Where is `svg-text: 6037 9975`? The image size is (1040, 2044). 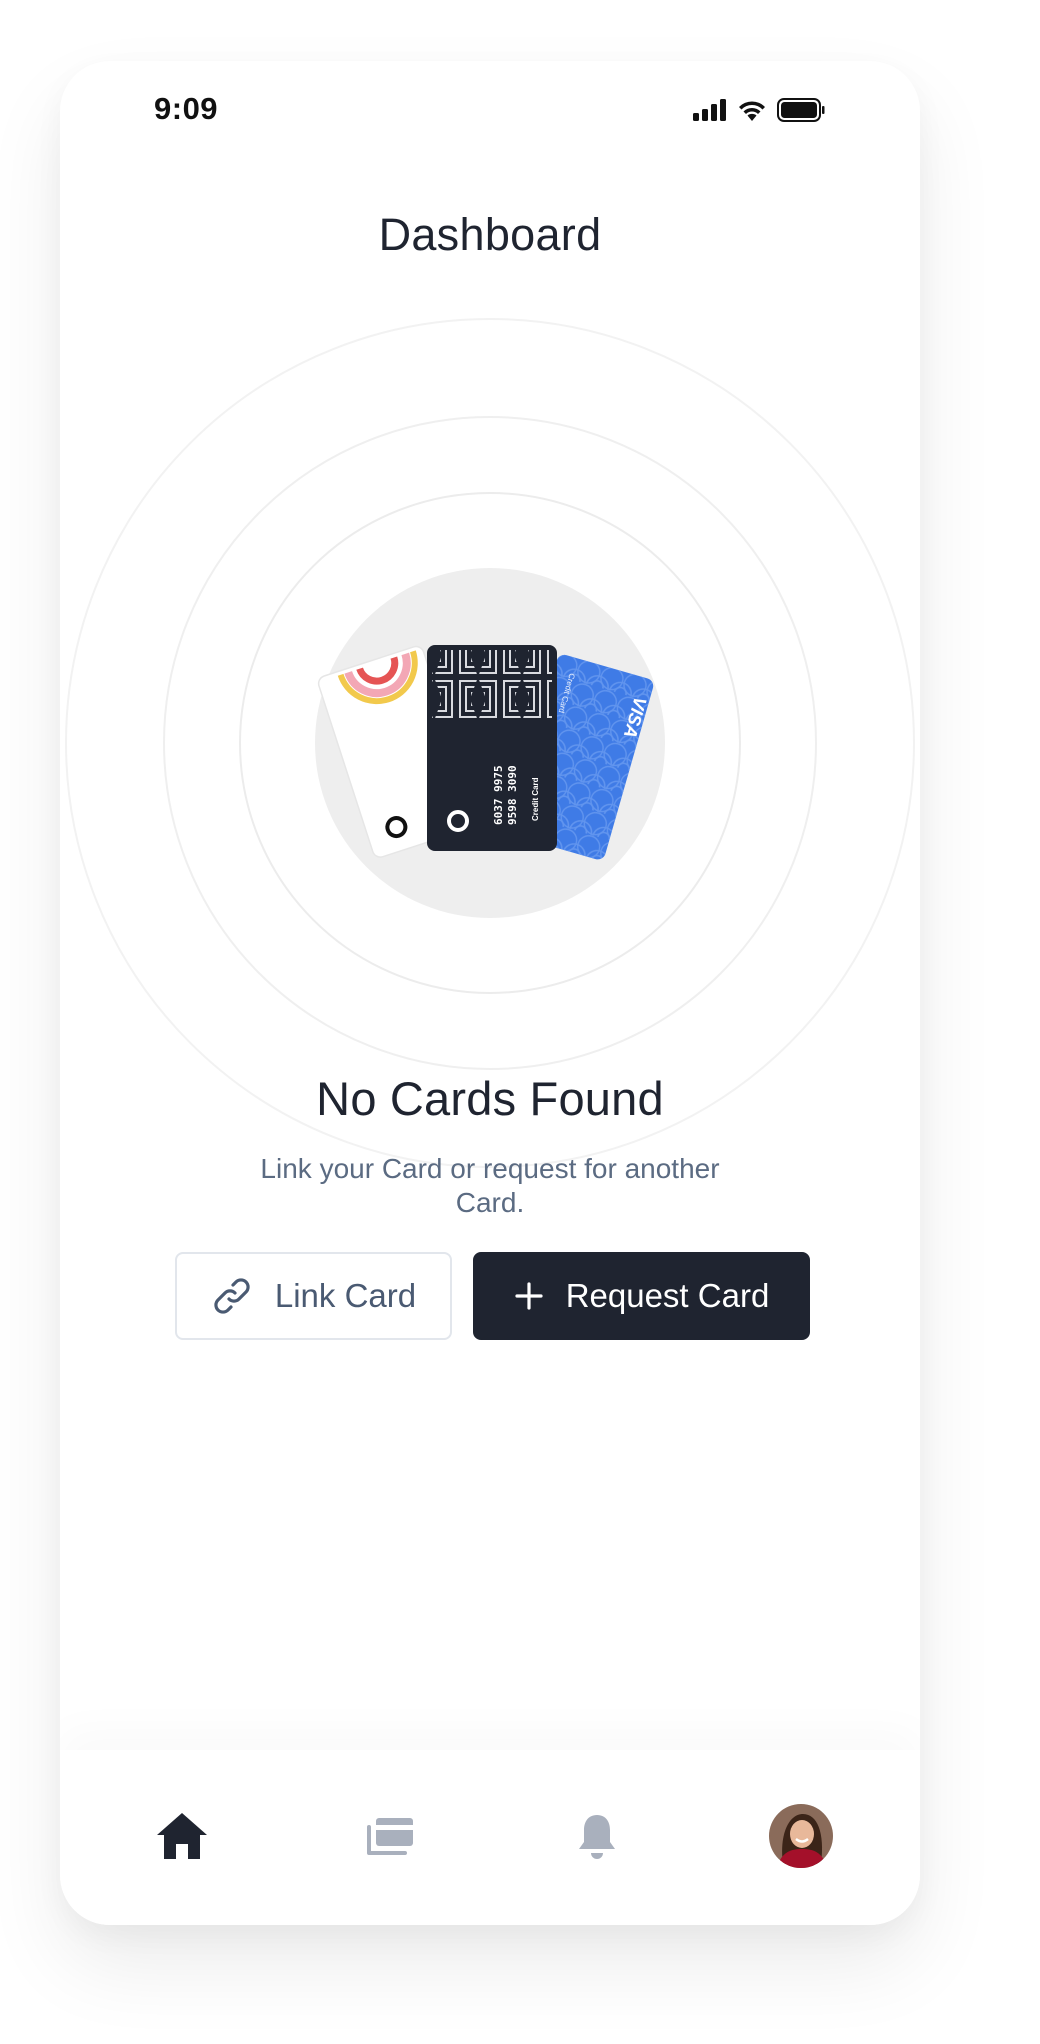
svg-text: 6037 9975 is located at coordinates (498, 795).